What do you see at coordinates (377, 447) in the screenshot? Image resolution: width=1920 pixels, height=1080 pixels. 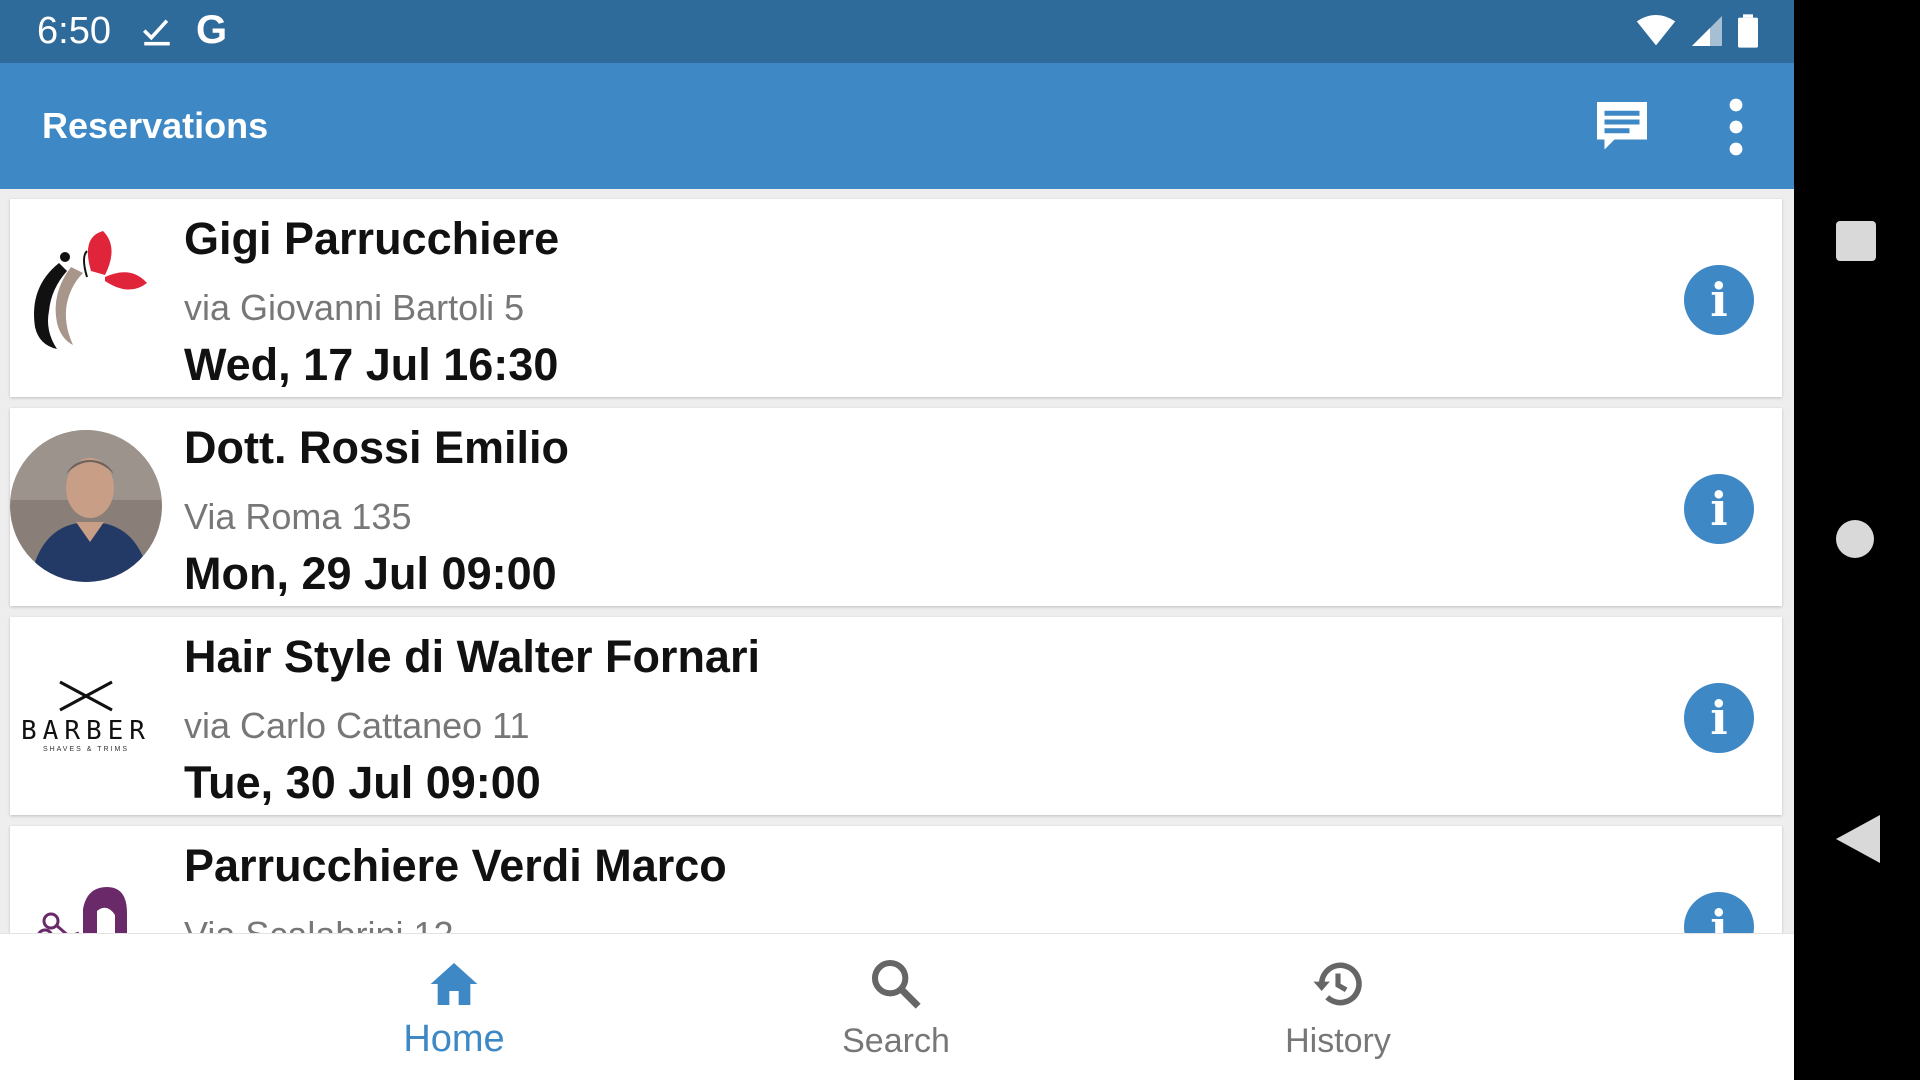 I see `reservation-name: Dott. Rossi Emilio` at bounding box center [377, 447].